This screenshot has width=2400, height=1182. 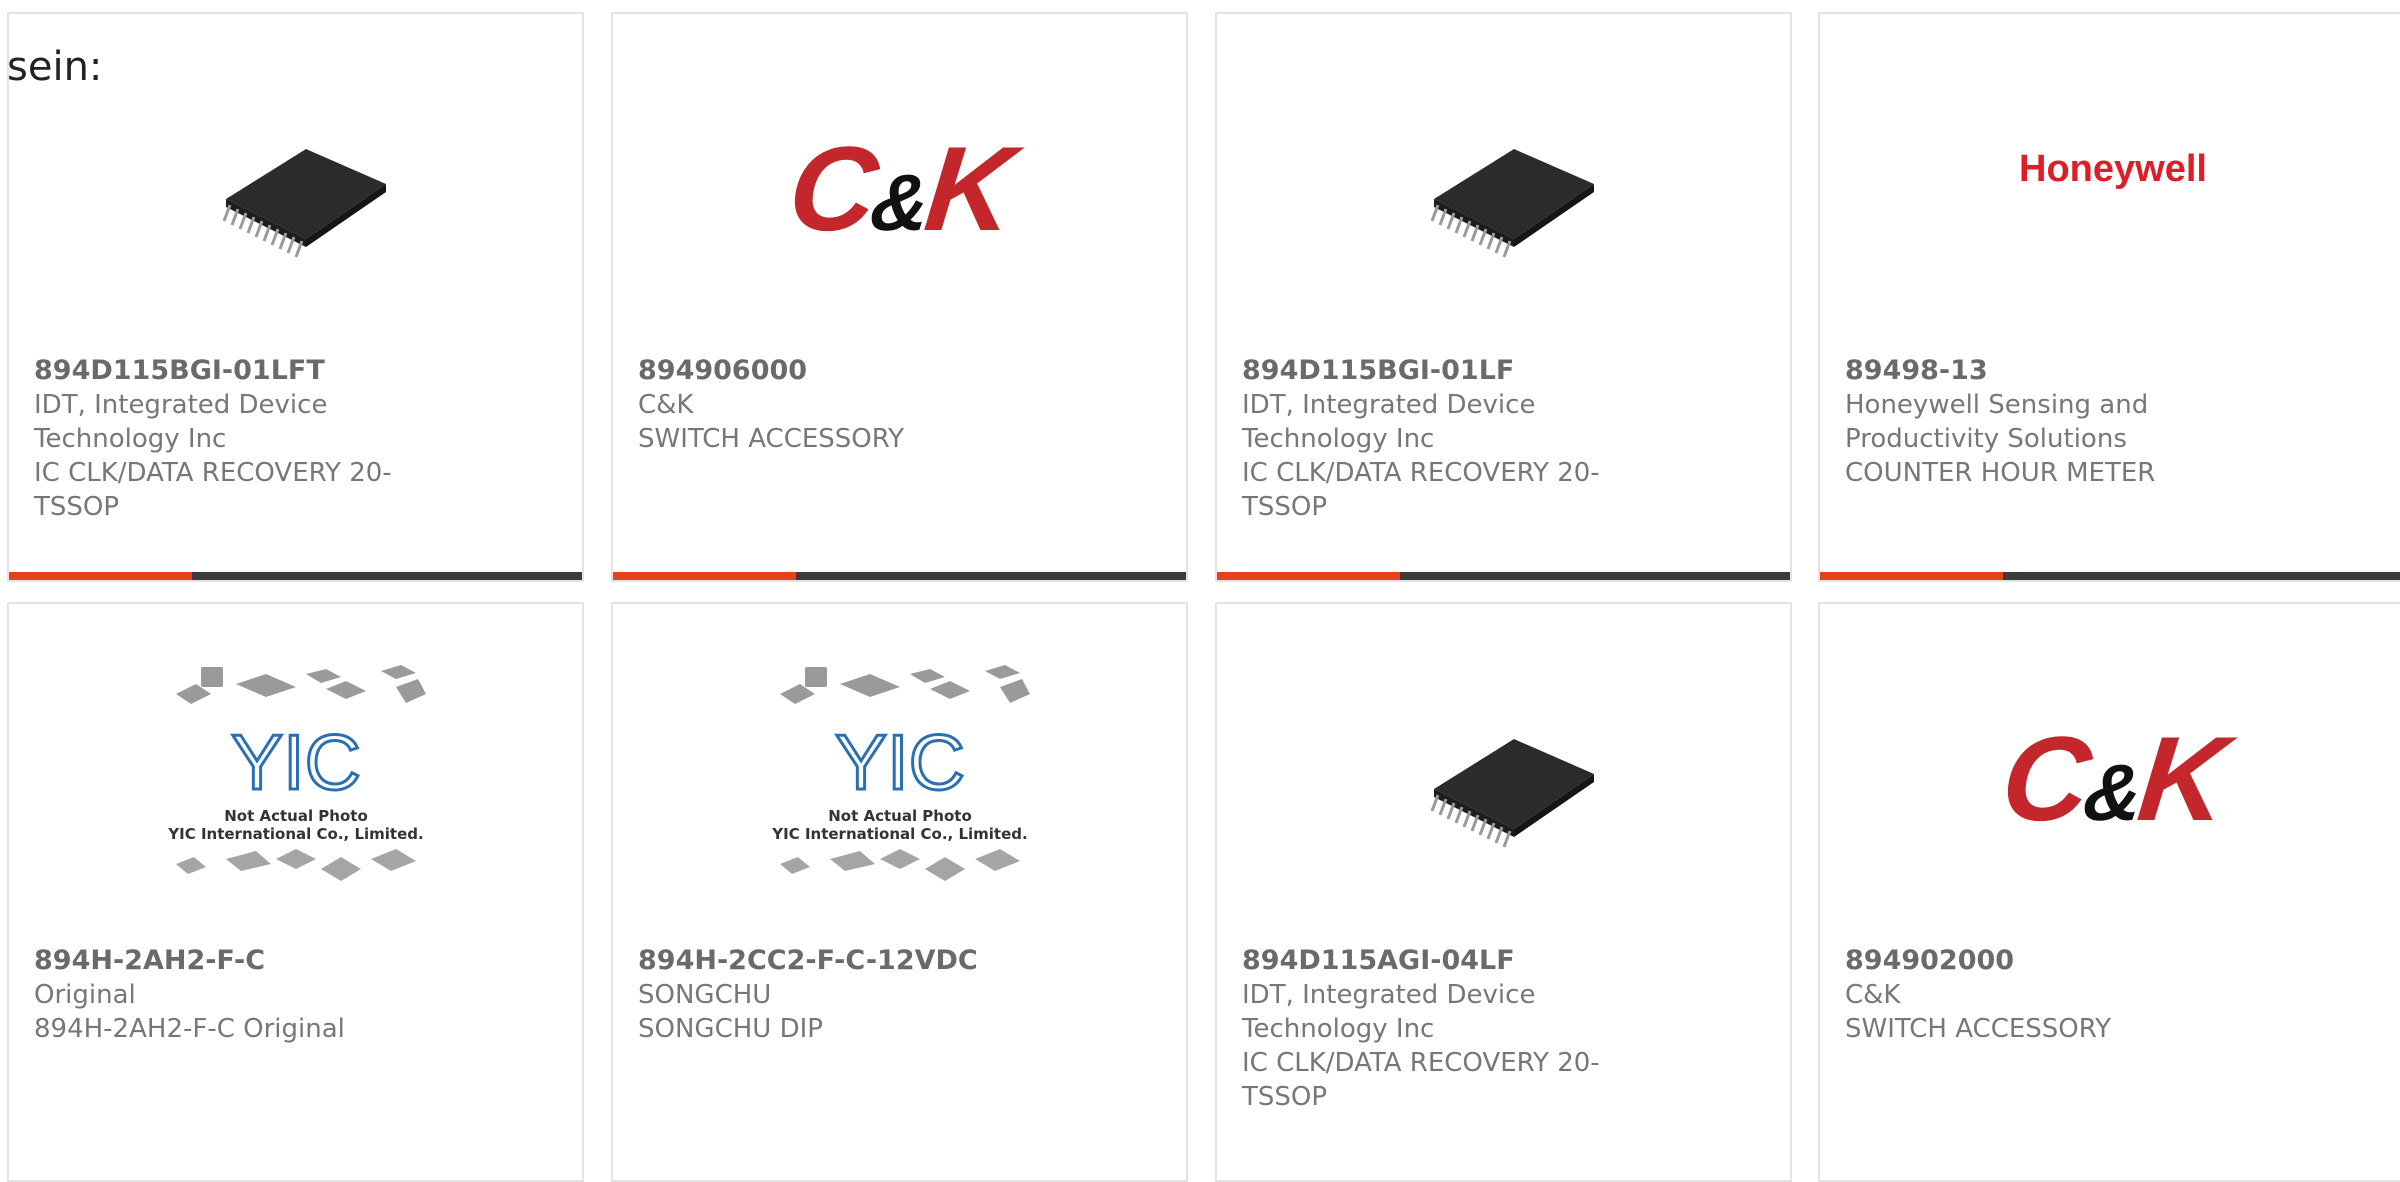 I want to click on product-card: C&K 894906000 C&K SWITCH ACCESSORY, so click(x=899, y=297).